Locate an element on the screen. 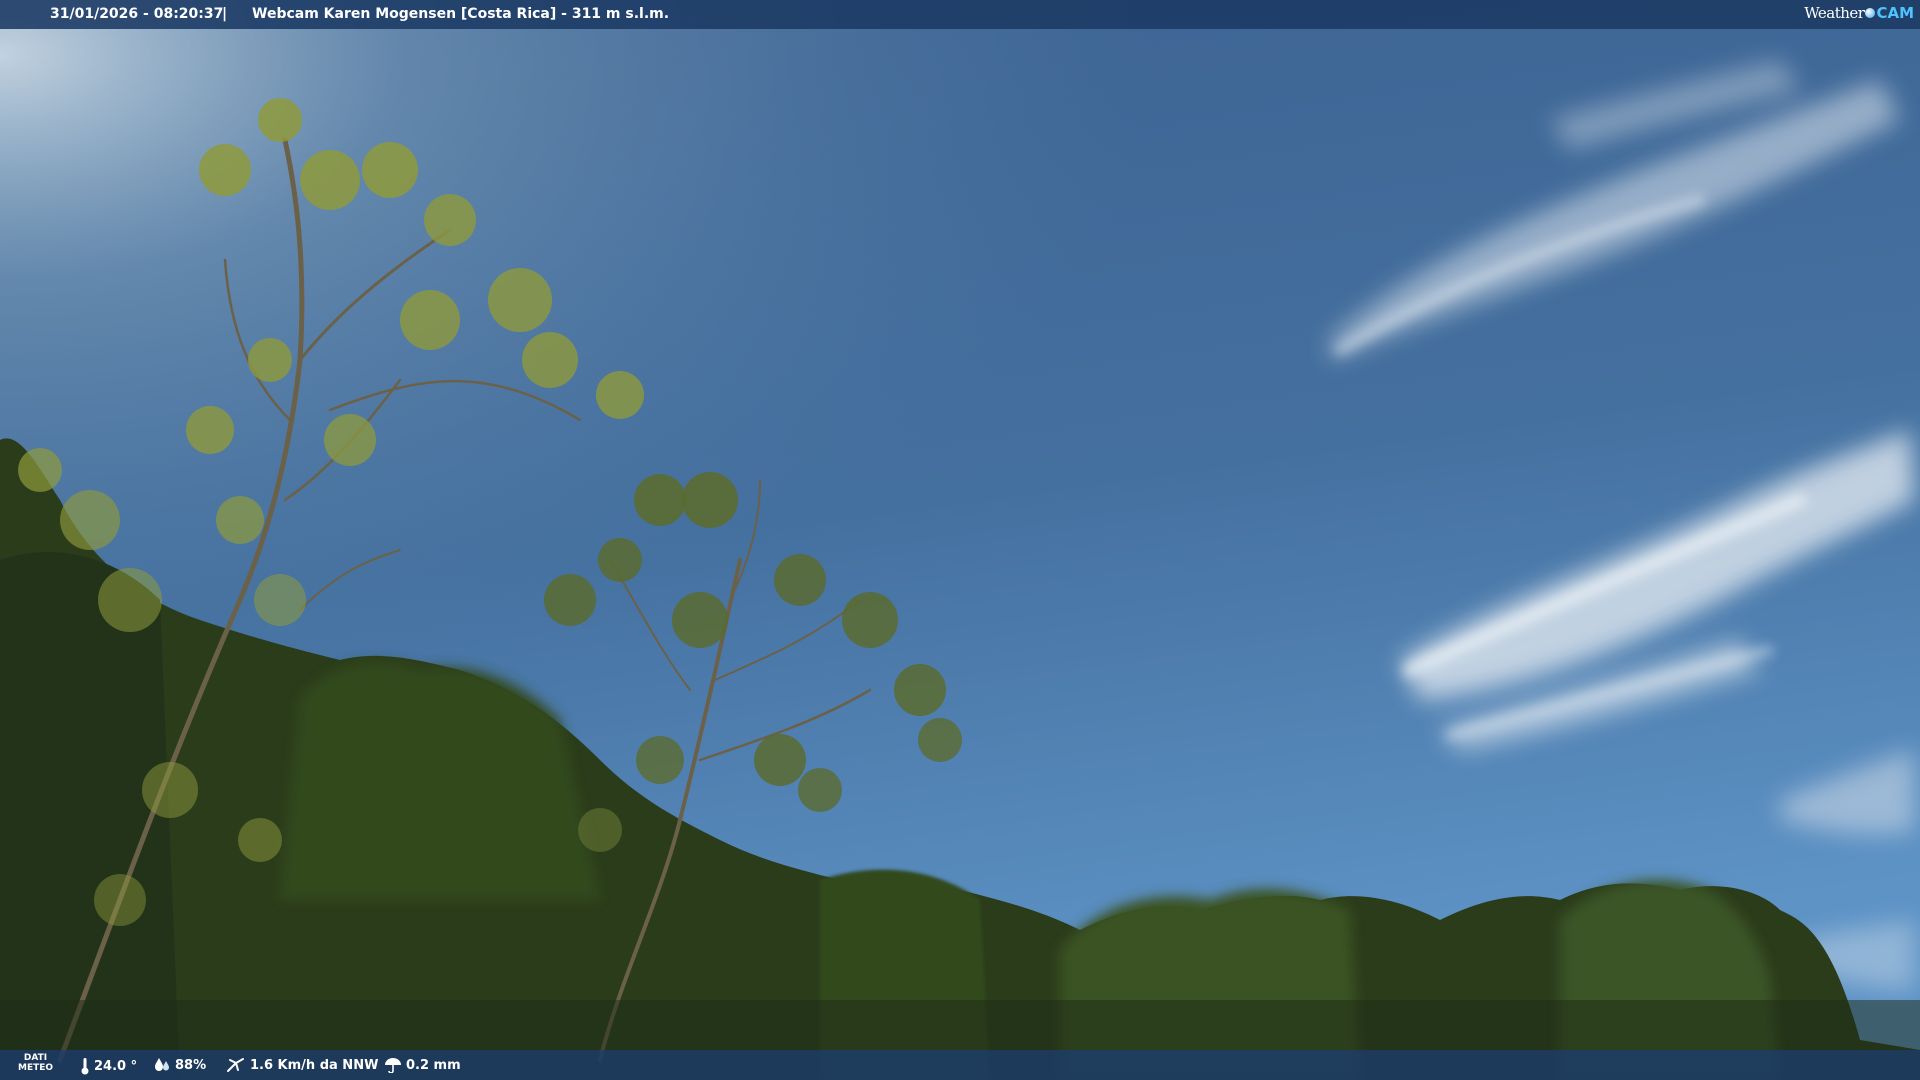 This screenshot has height=1080, width=1920. dati-label: DATI is located at coordinates (35, 1058).